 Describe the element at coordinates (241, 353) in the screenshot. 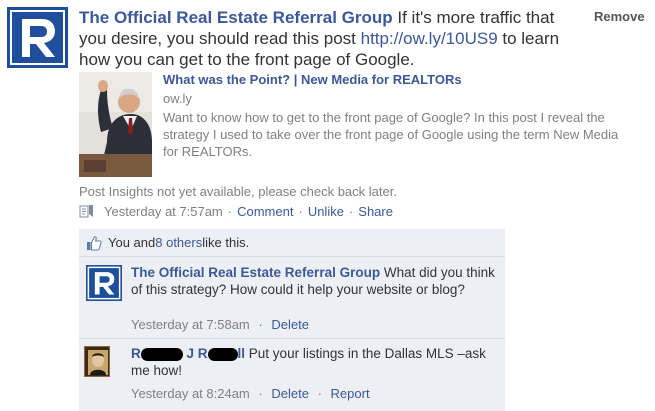

I see `author-name-end: ll` at that location.